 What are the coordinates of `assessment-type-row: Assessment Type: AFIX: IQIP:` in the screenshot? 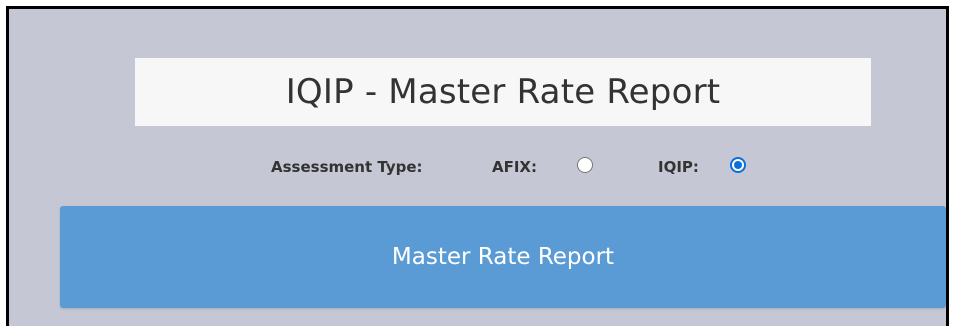 It's located at (477, 167).